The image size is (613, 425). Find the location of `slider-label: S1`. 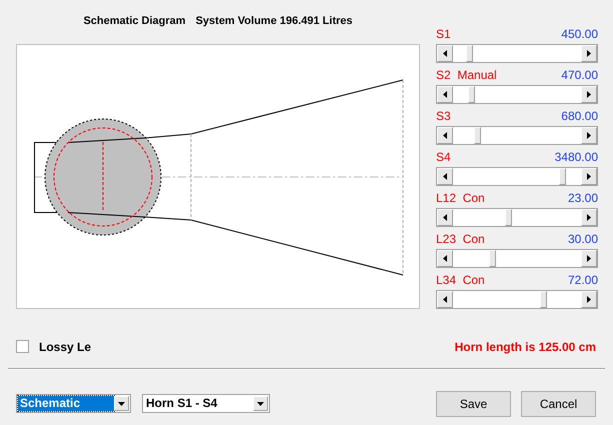

slider-label: S1 is located at coordinates (443, 34).